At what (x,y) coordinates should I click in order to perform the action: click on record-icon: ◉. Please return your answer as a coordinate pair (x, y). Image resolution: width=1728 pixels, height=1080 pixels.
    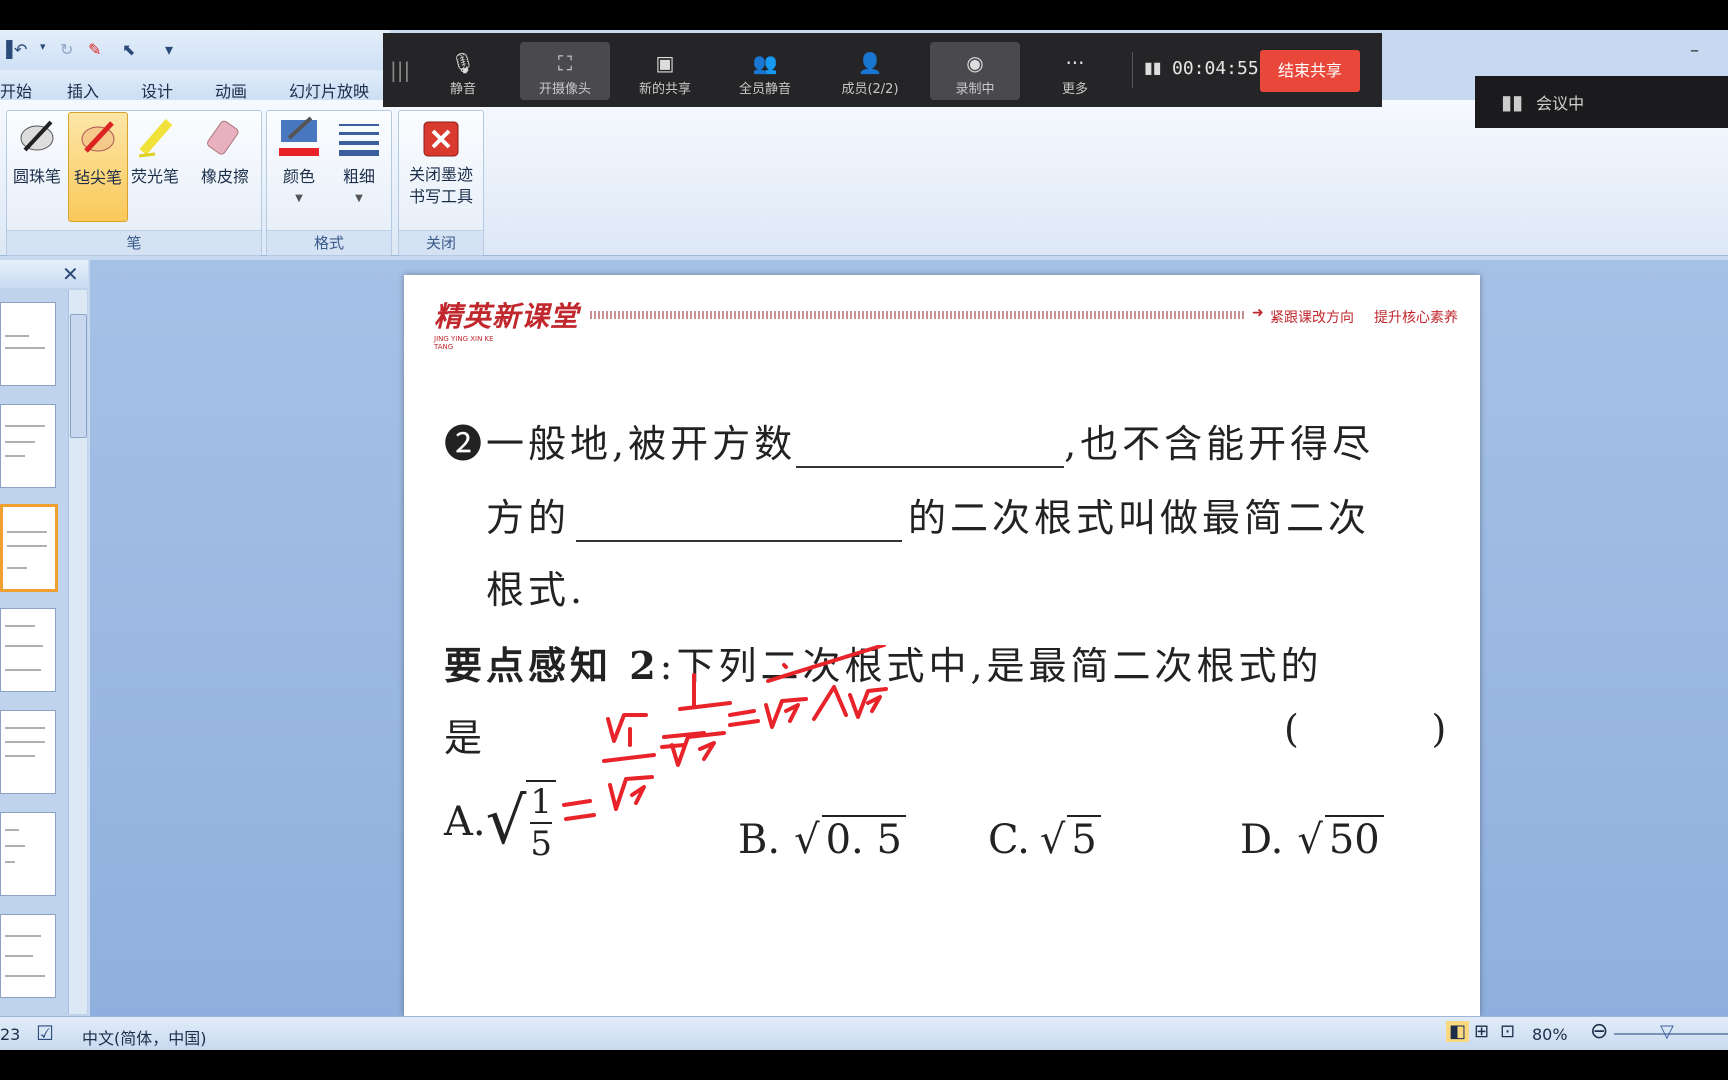
    Looking at the image, I should click on (975, 63).